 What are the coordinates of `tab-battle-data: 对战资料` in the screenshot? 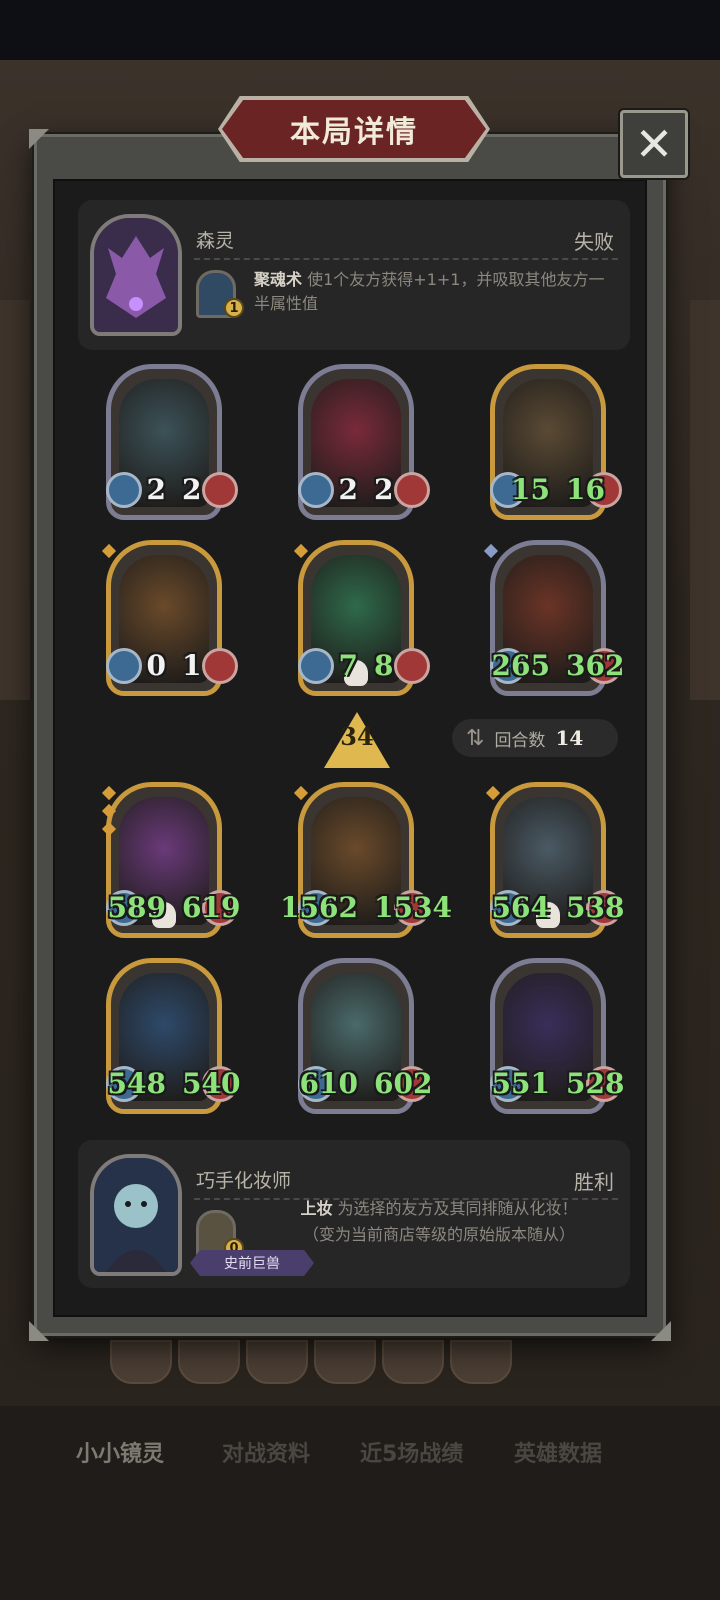 It's located at (266, 1452).